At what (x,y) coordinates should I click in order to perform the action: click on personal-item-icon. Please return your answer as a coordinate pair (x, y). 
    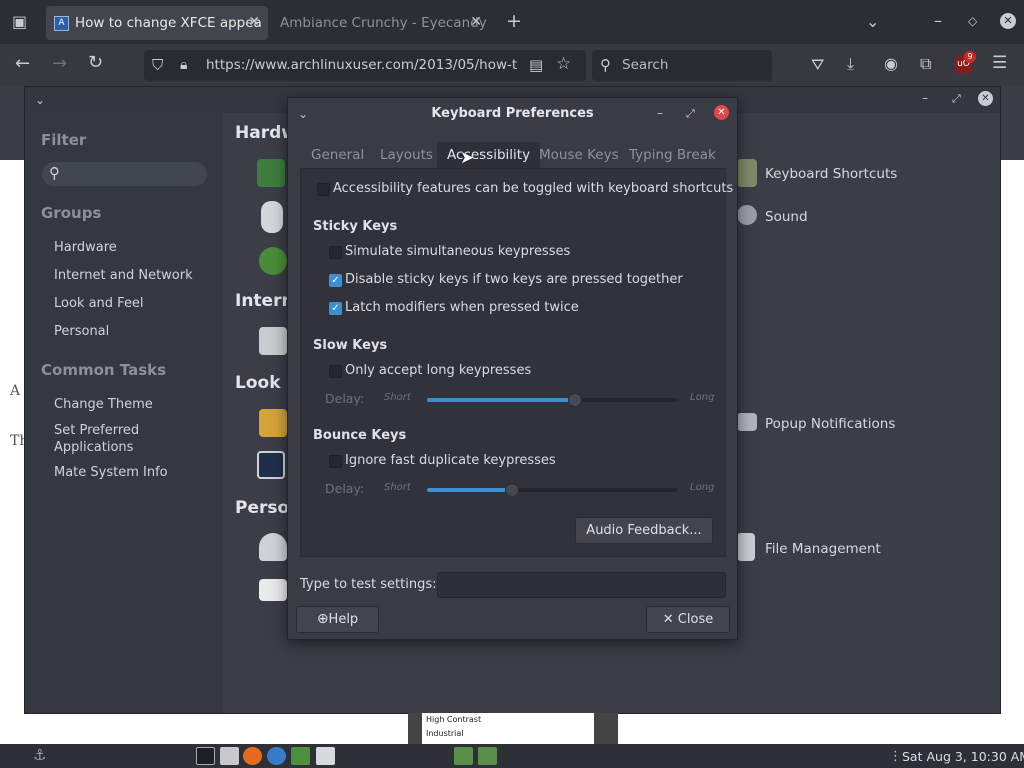
    Looking at the image, I should click on (273, 590).